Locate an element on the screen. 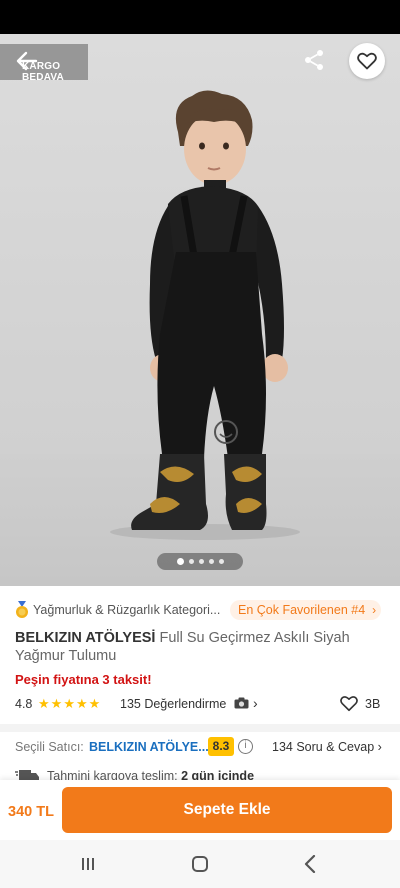  section-divider is located at coordinates (200, 728).